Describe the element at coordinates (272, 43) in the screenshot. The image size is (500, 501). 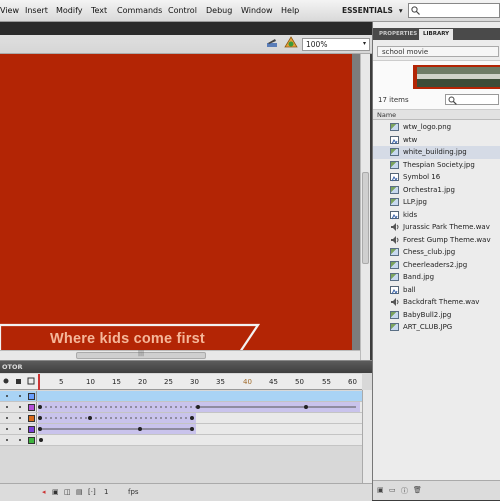
I see `edit-symbols-icon` at that location.